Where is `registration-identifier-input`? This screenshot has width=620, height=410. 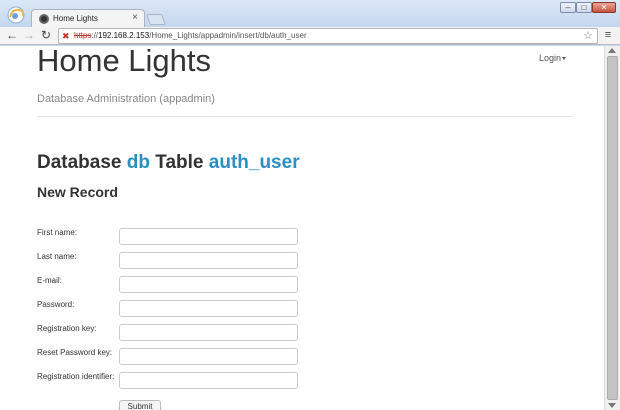
registration-identifier-input is located at coordinates (208, 380).